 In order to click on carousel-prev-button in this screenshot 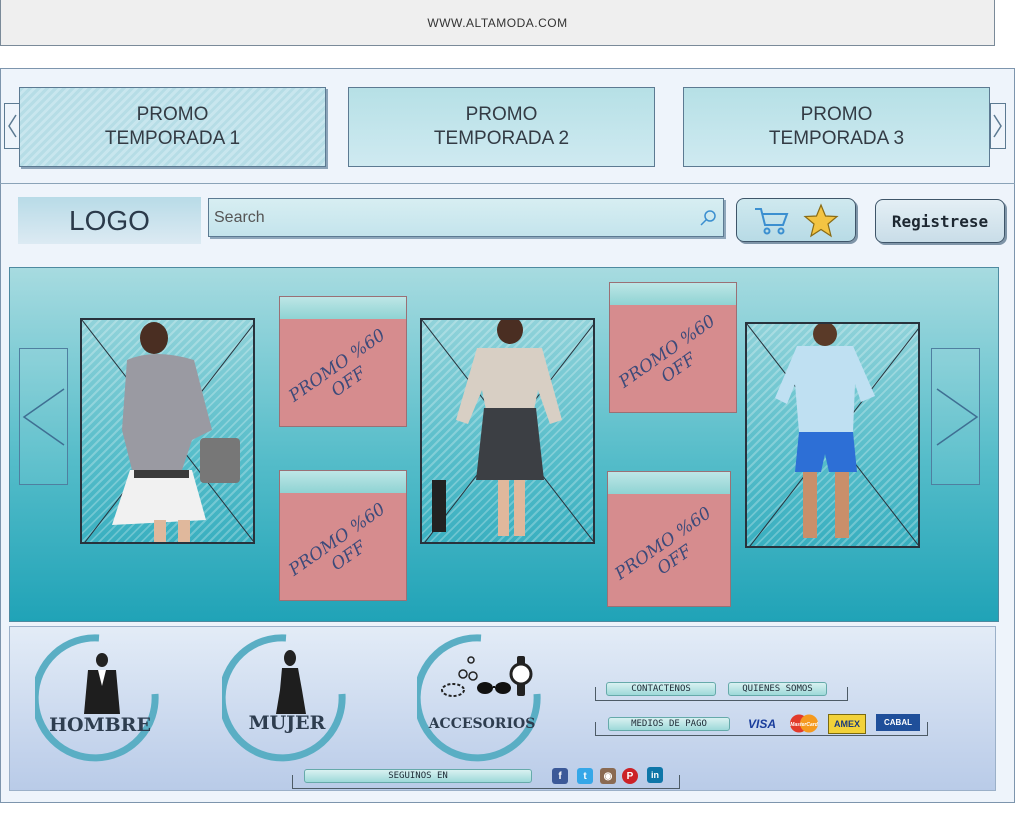, I will do `click(43, 416)`.